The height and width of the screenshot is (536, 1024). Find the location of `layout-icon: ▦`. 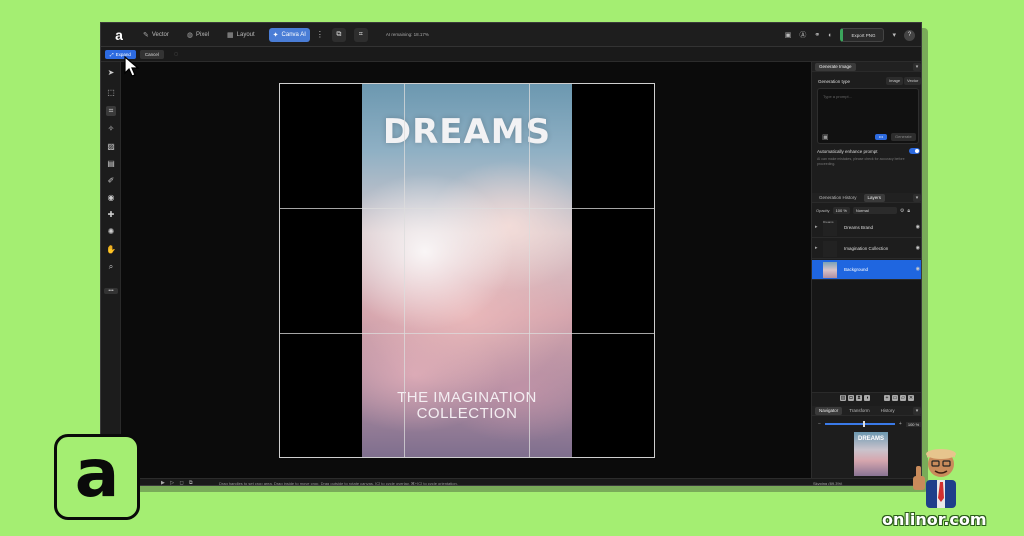

layout-icon: ▦ is located at coordinates (230, 35).